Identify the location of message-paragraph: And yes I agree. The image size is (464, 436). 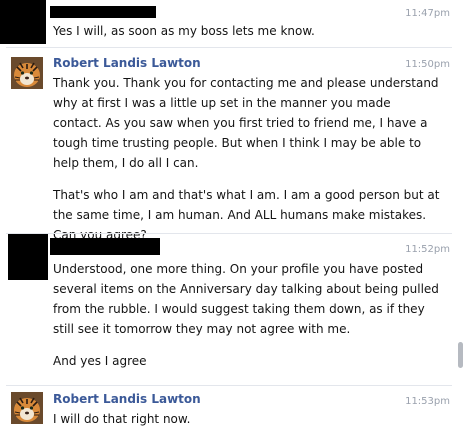
(100, 361).